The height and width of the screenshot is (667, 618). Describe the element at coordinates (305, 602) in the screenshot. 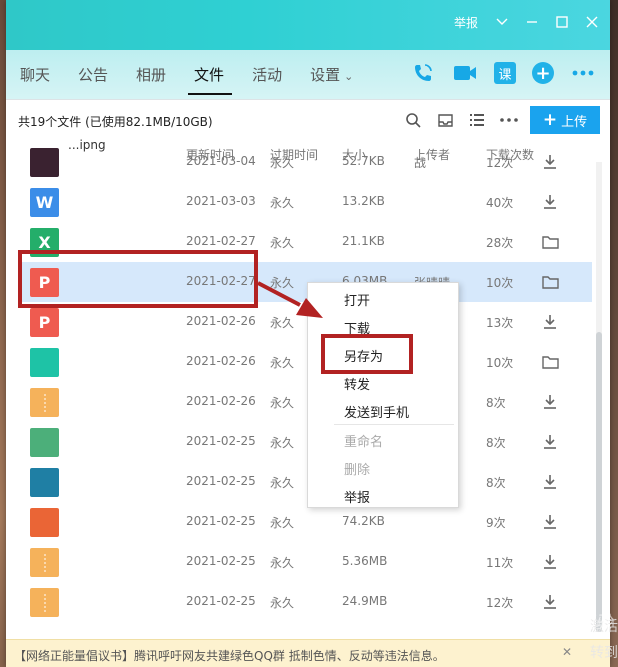

I see `table-row: 2021-02-25 永久 24.9MB 12次` at that location.